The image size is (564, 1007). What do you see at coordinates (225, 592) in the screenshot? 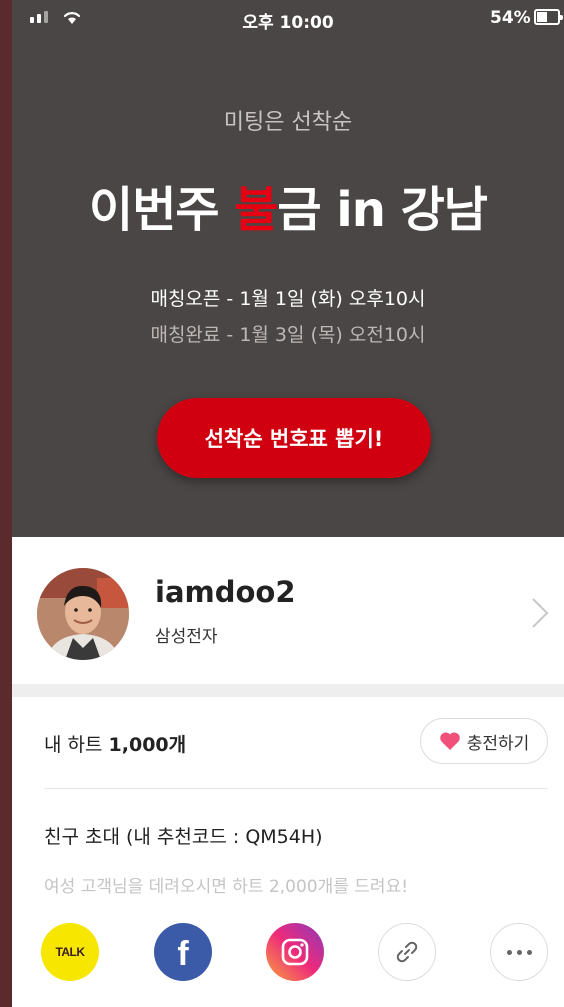
I see `profile-username: iamdoo2` at bounding box center [225, 592].